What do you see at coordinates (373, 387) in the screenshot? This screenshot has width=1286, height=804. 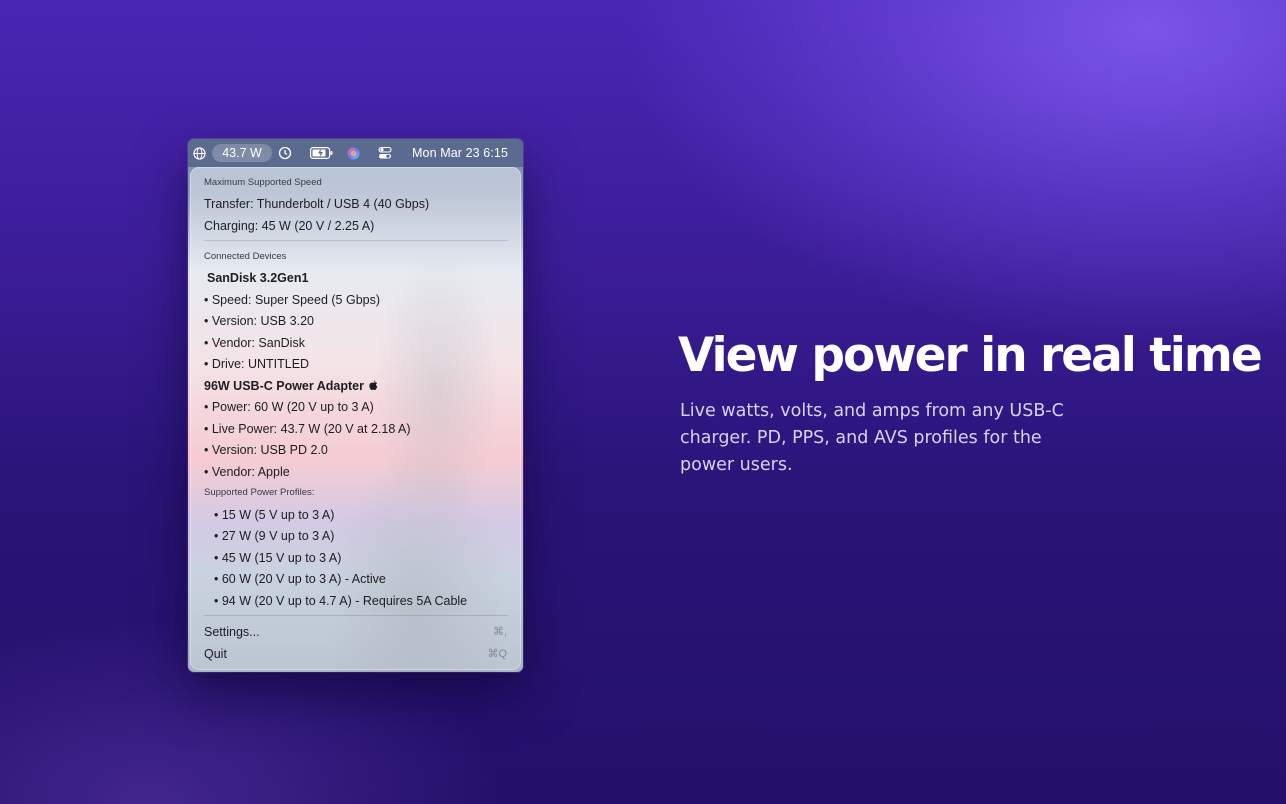 I see `apple-logo-icon` at bounding box center [373, 387].